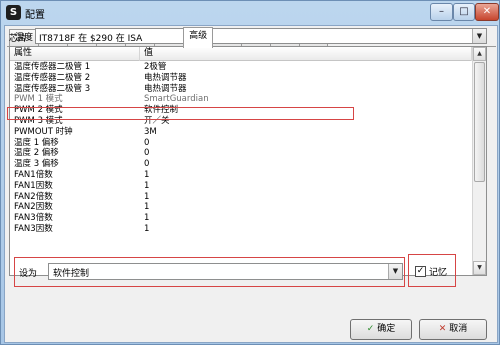 The width and height of the screenshot is (500, 345). Describe the element at coordinates (241, 218) in the screenshot. I see `list-row: FAN3倍数 1` at that location.